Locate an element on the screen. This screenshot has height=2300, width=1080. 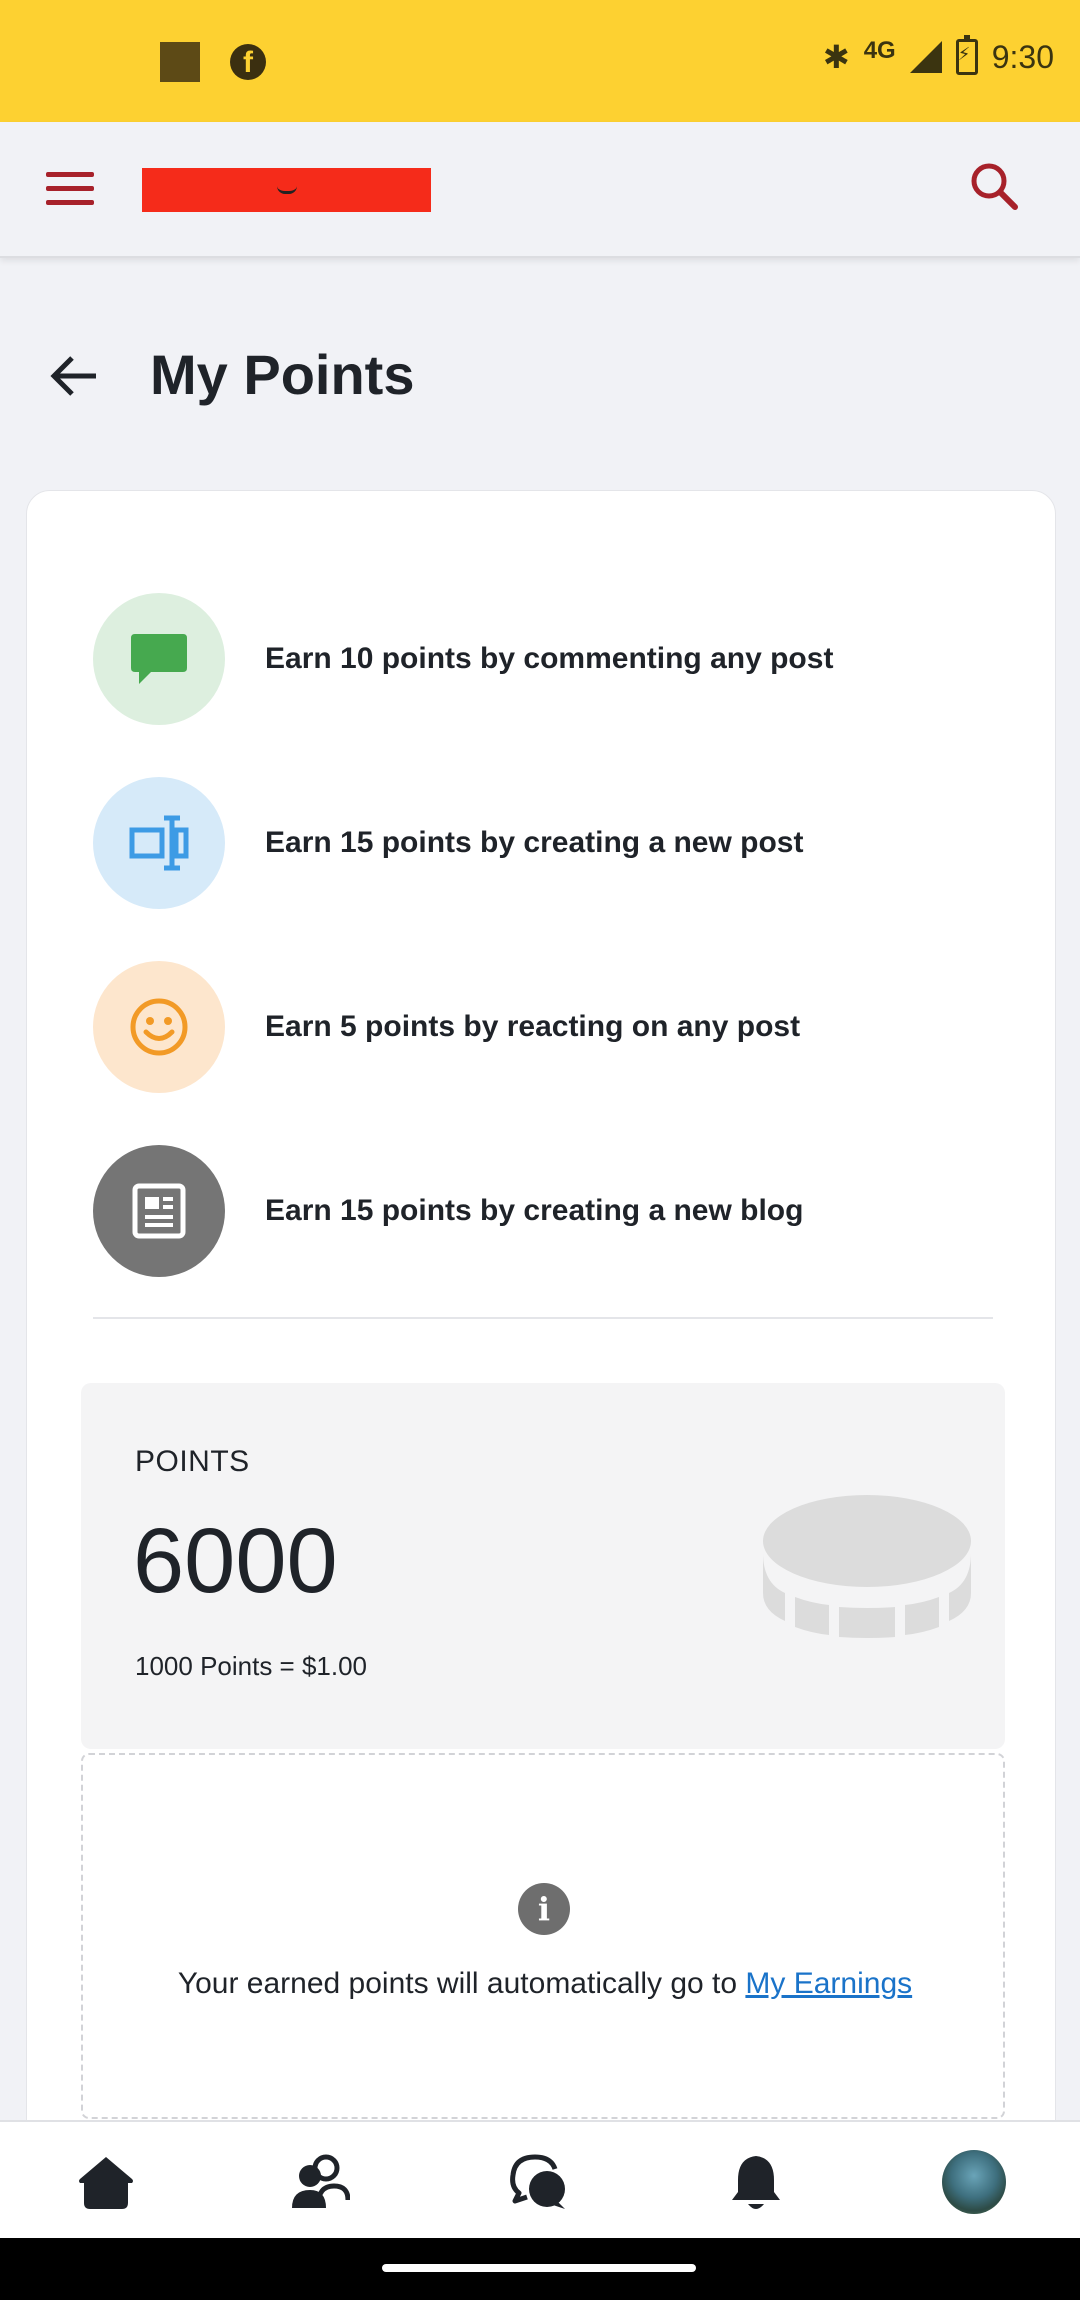
my-earnings-link: My Earnings is located at coordinates (828, 1983).